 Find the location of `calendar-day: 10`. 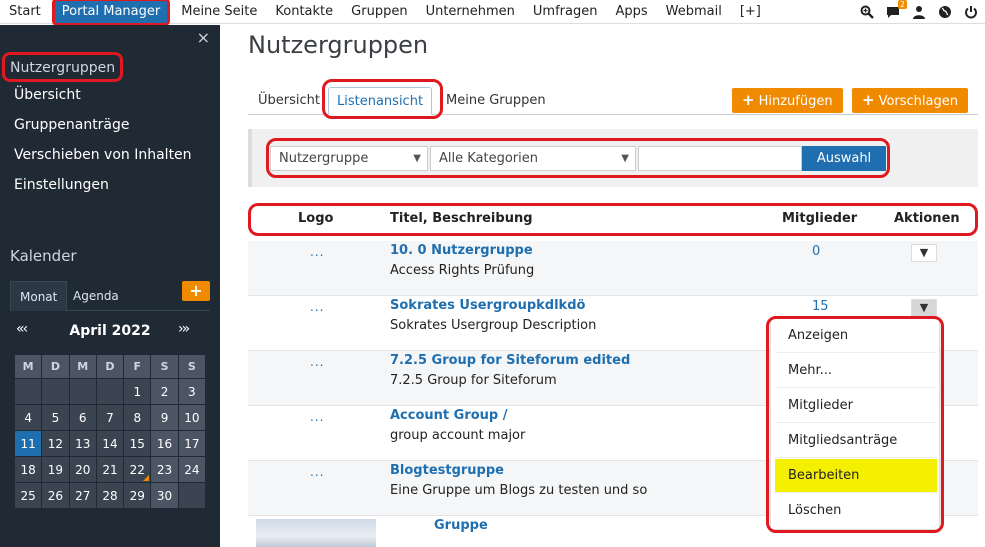

calendar-day: 10 is located at coordinates (192, 417).